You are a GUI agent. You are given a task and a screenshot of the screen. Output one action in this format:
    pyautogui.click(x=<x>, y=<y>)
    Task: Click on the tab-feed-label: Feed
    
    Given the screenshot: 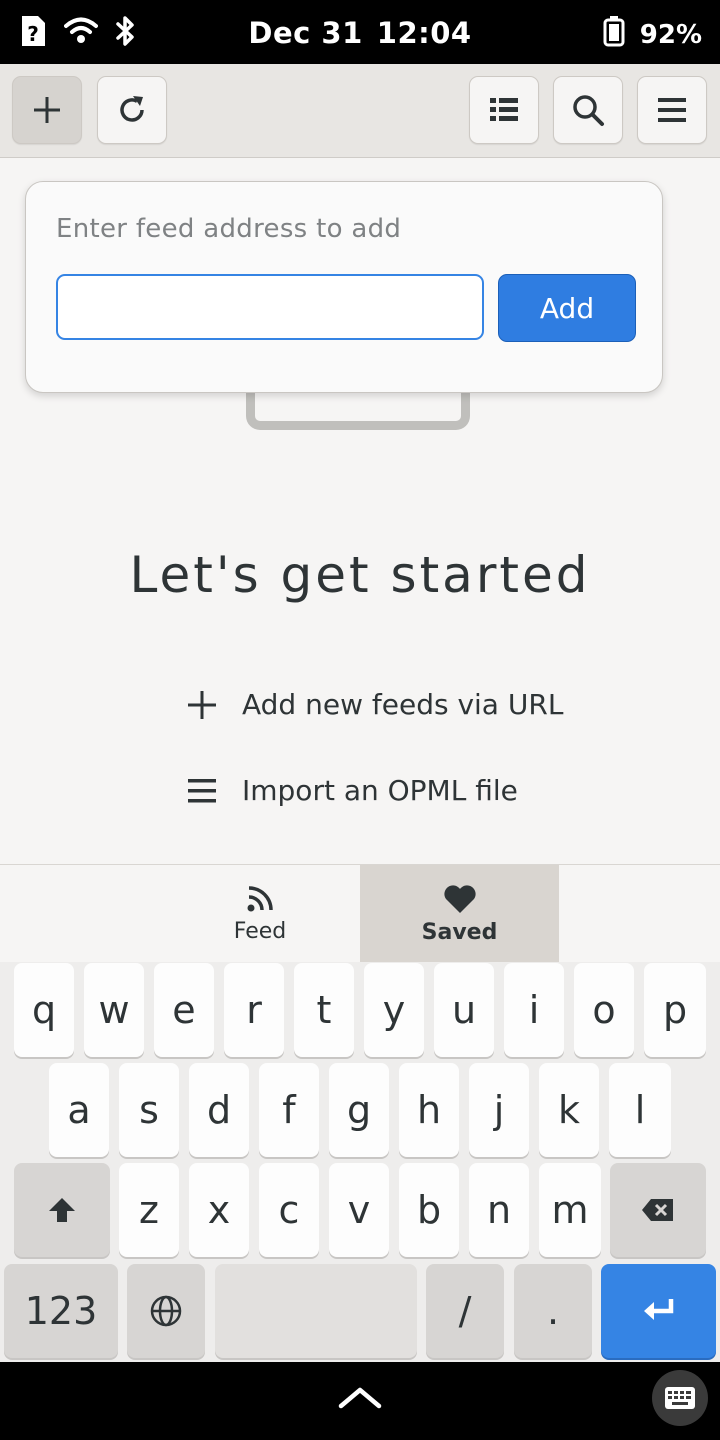 What is the action you would take?
    pyautogui.click(x=260, y=931)
    